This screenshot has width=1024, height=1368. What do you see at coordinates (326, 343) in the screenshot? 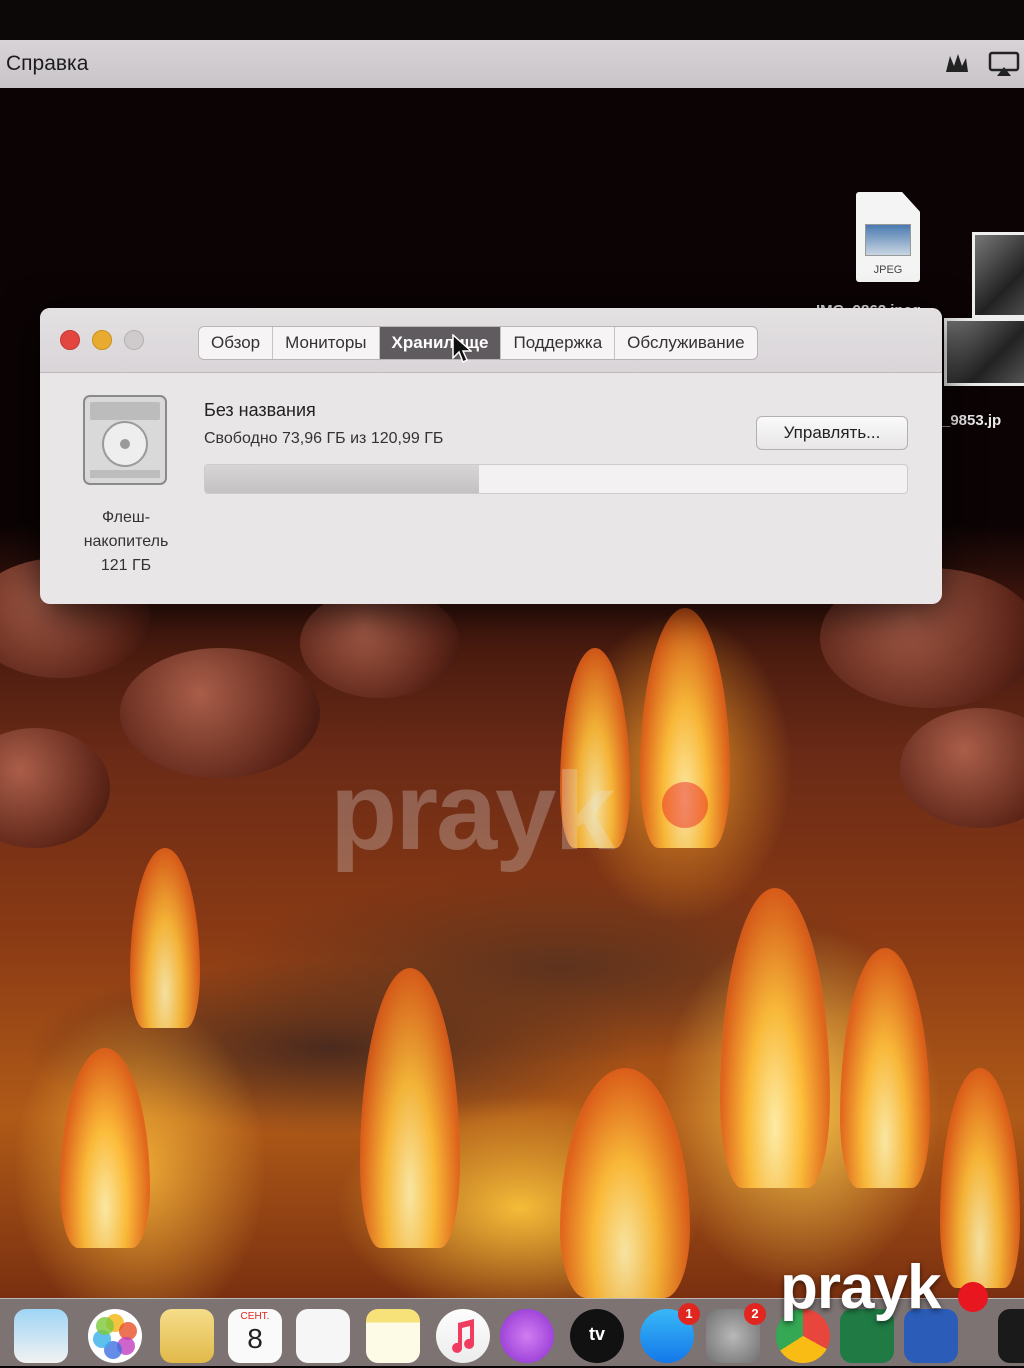
I see `tab-displays: Мониторы` at bounding box center [326, 343].